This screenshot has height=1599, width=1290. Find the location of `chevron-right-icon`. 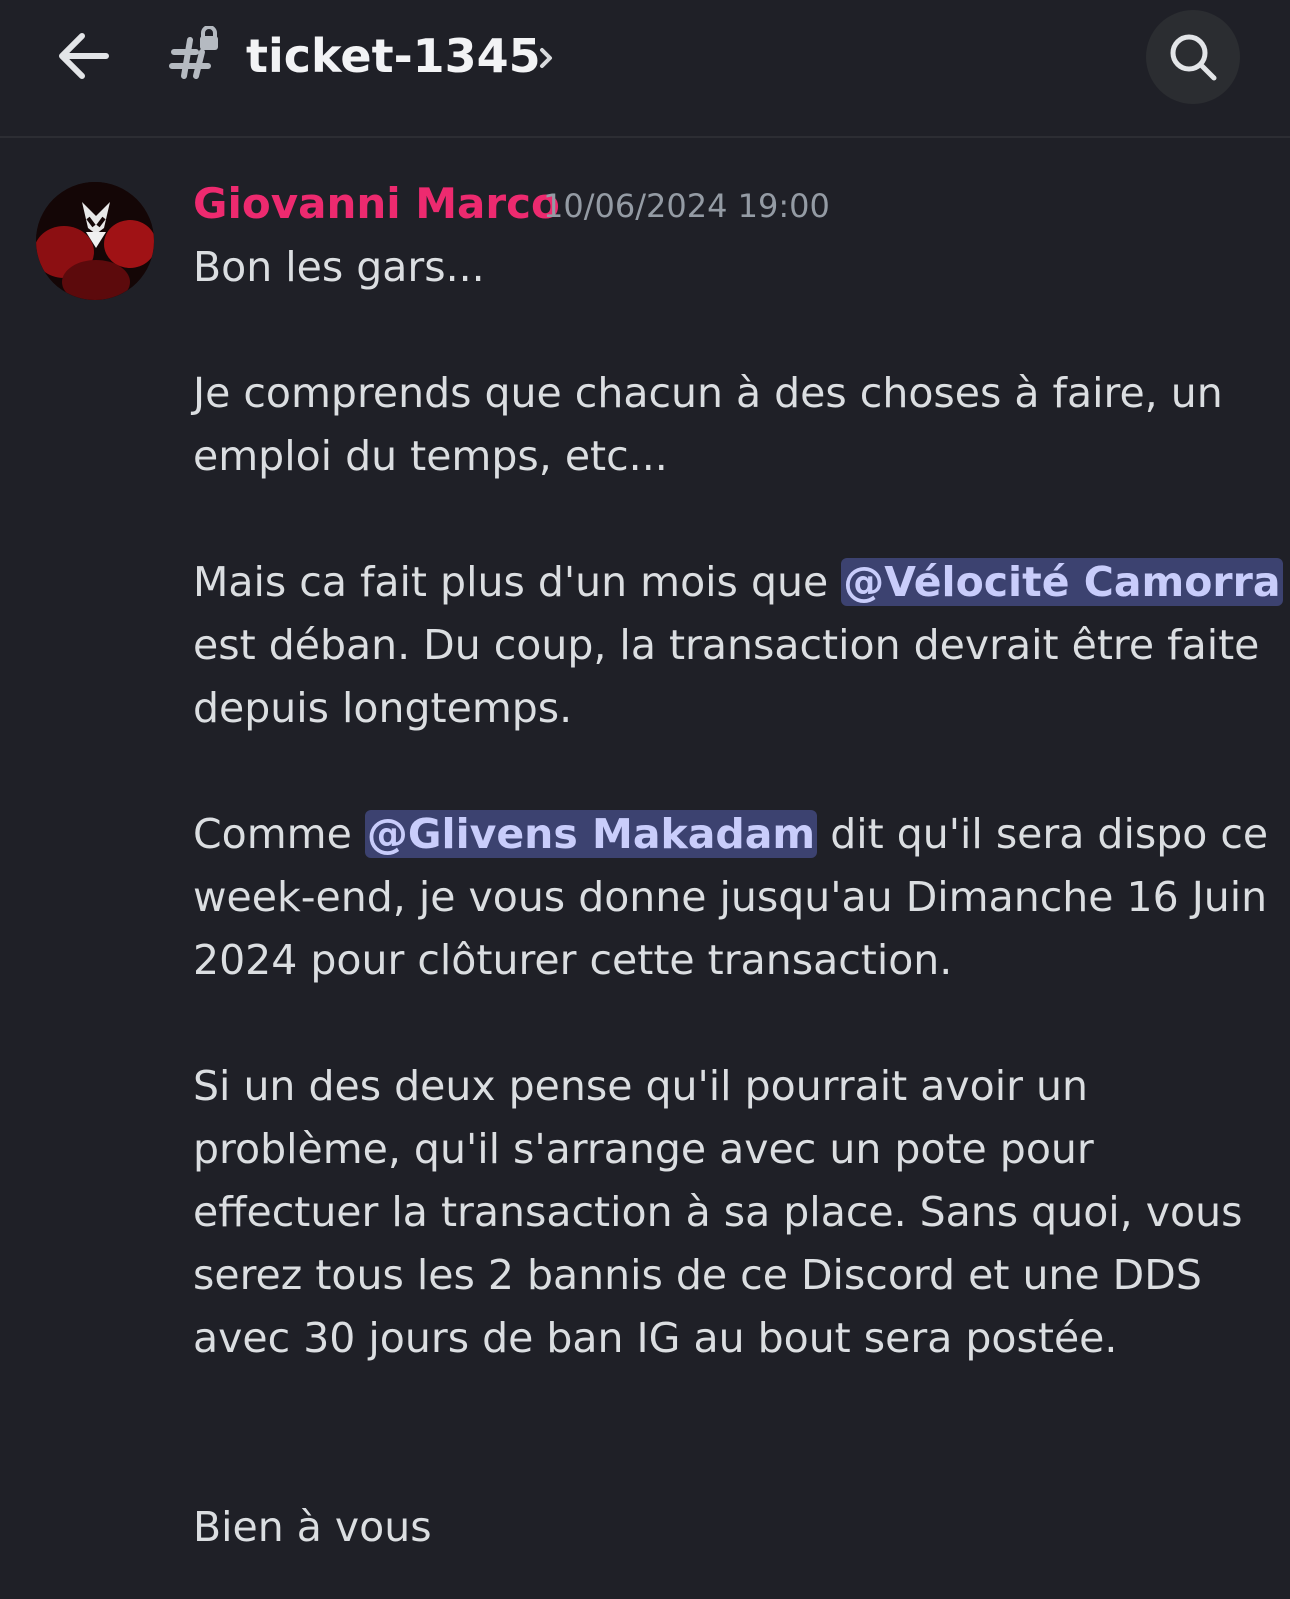

chevron-right-icon is located at coordinates (547, 58).